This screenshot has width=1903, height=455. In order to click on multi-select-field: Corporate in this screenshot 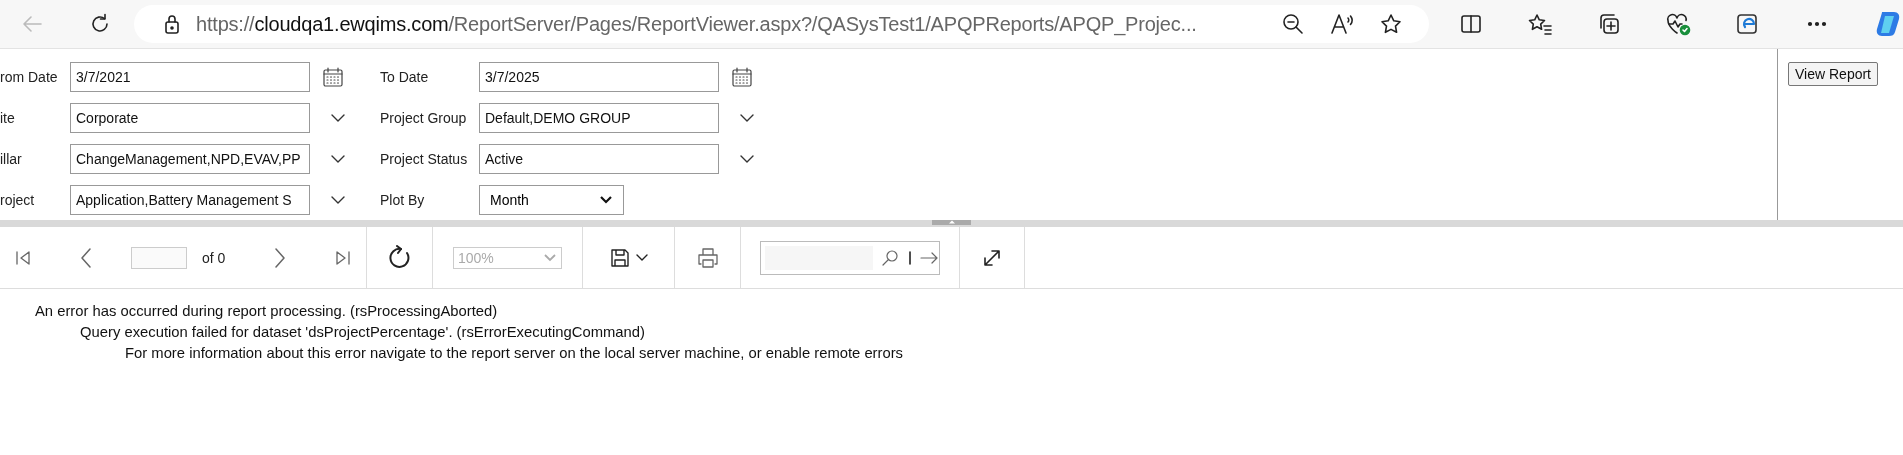, I will do `click(190, 117)`.